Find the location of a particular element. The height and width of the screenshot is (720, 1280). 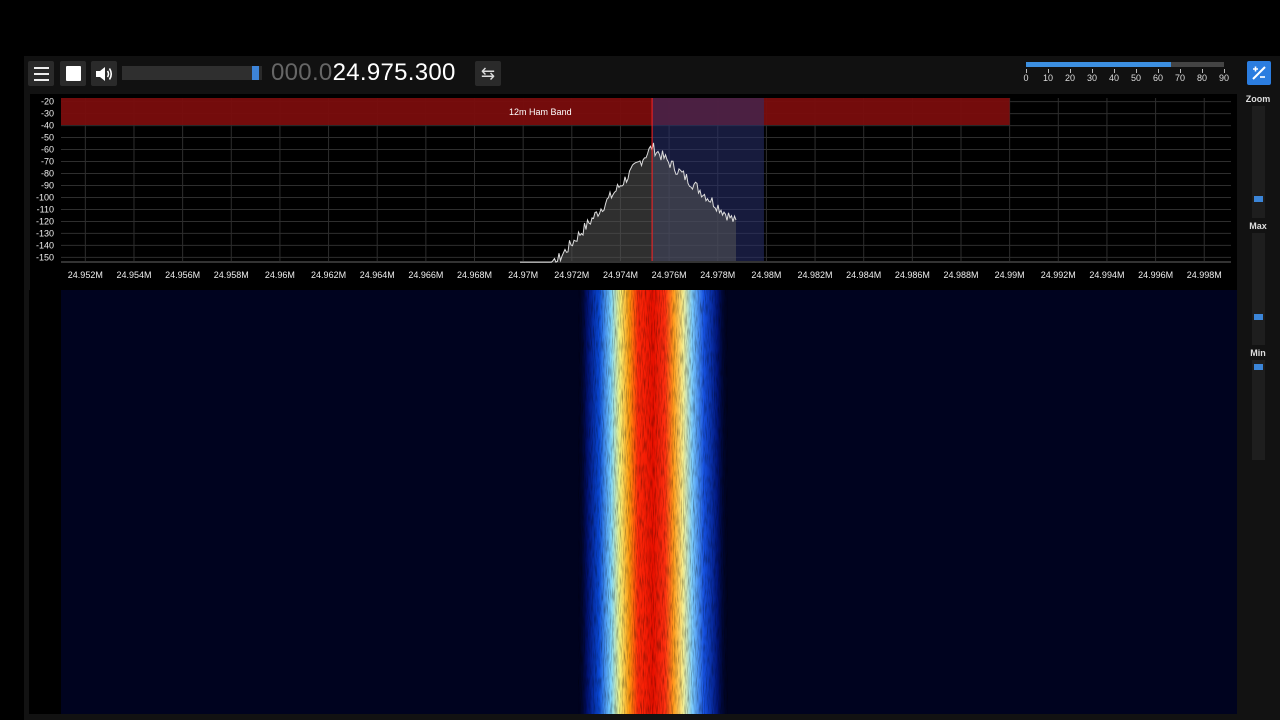

frequency-tick-label: 24.978M is located at coordinates (717, 275).